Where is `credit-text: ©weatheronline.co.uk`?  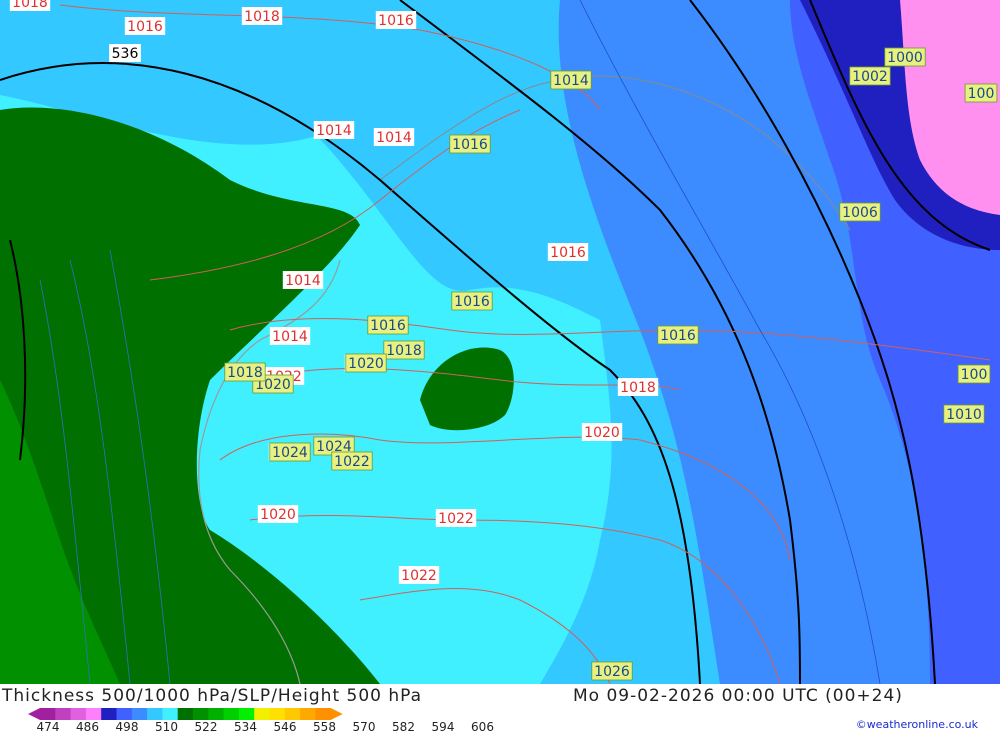
credit-text: ©weatheronline.co.uk is located at coordinates (916, 724).